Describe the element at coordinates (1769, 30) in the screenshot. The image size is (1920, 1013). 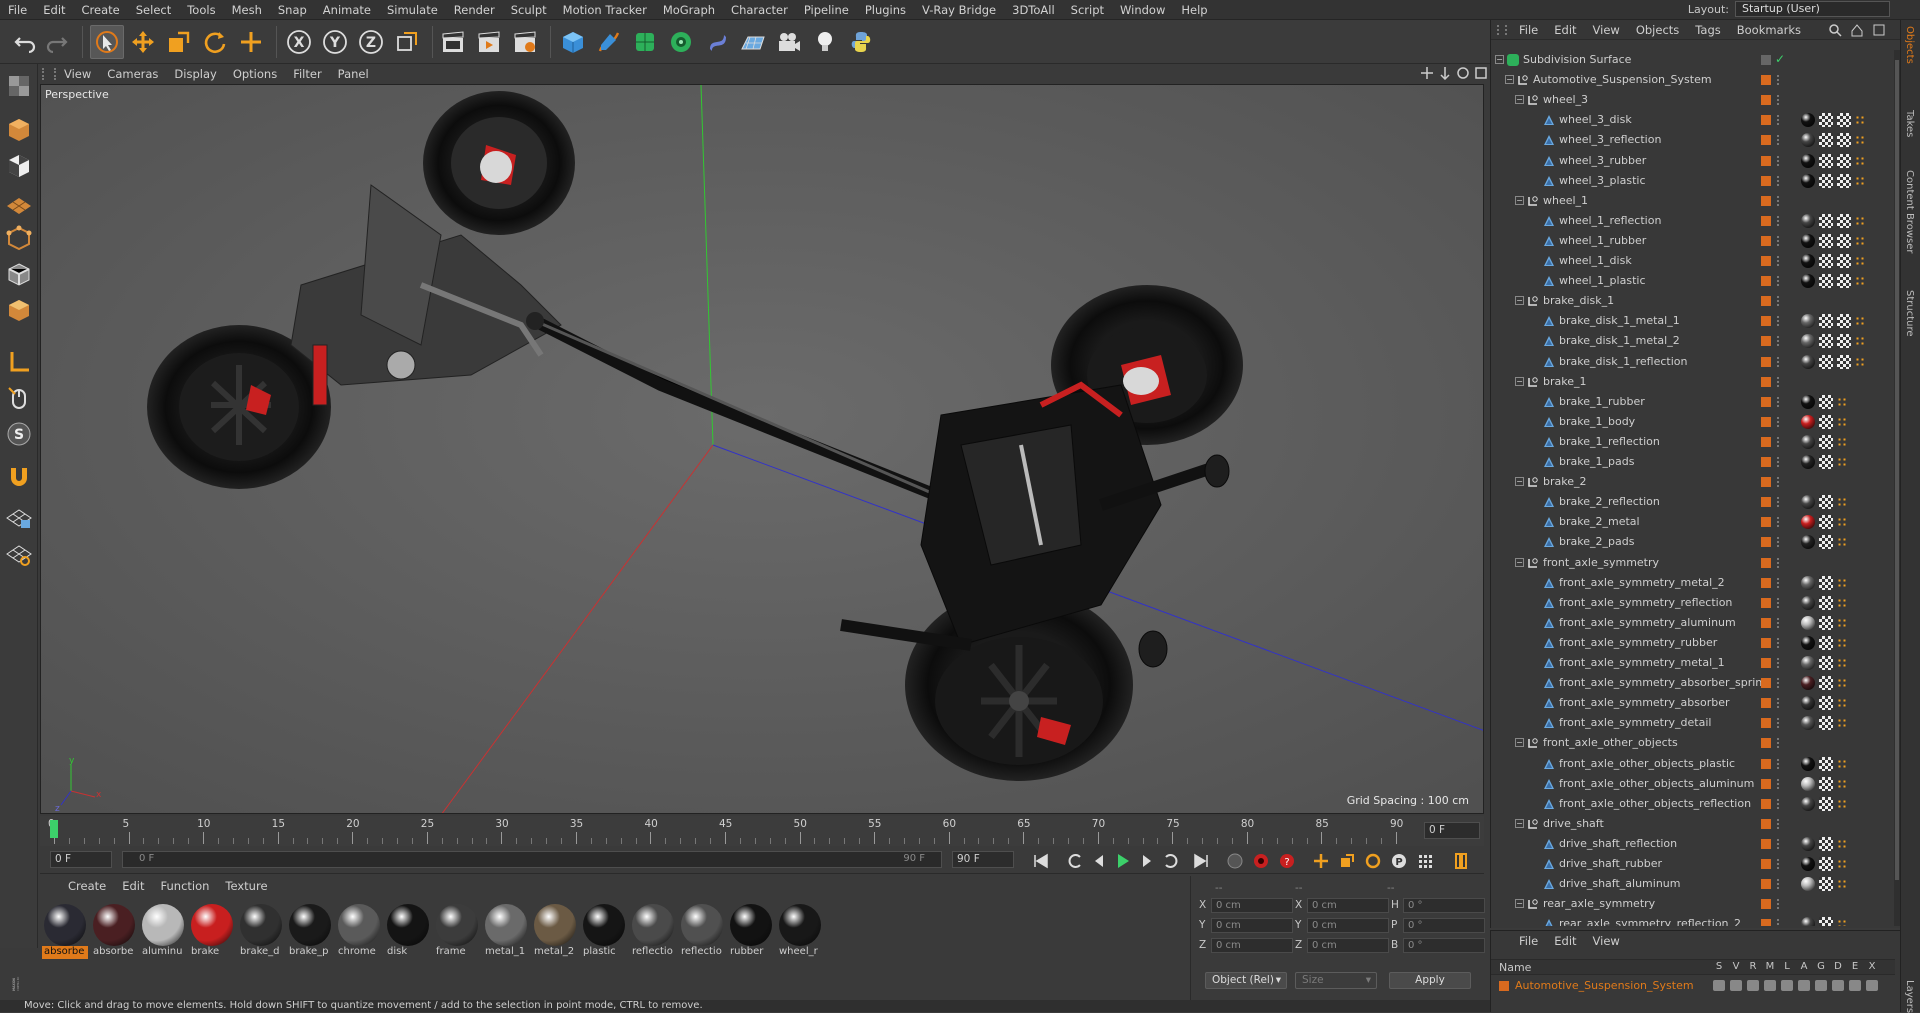
I see `object-menu-bookmarks: Bookmarks` at that location.